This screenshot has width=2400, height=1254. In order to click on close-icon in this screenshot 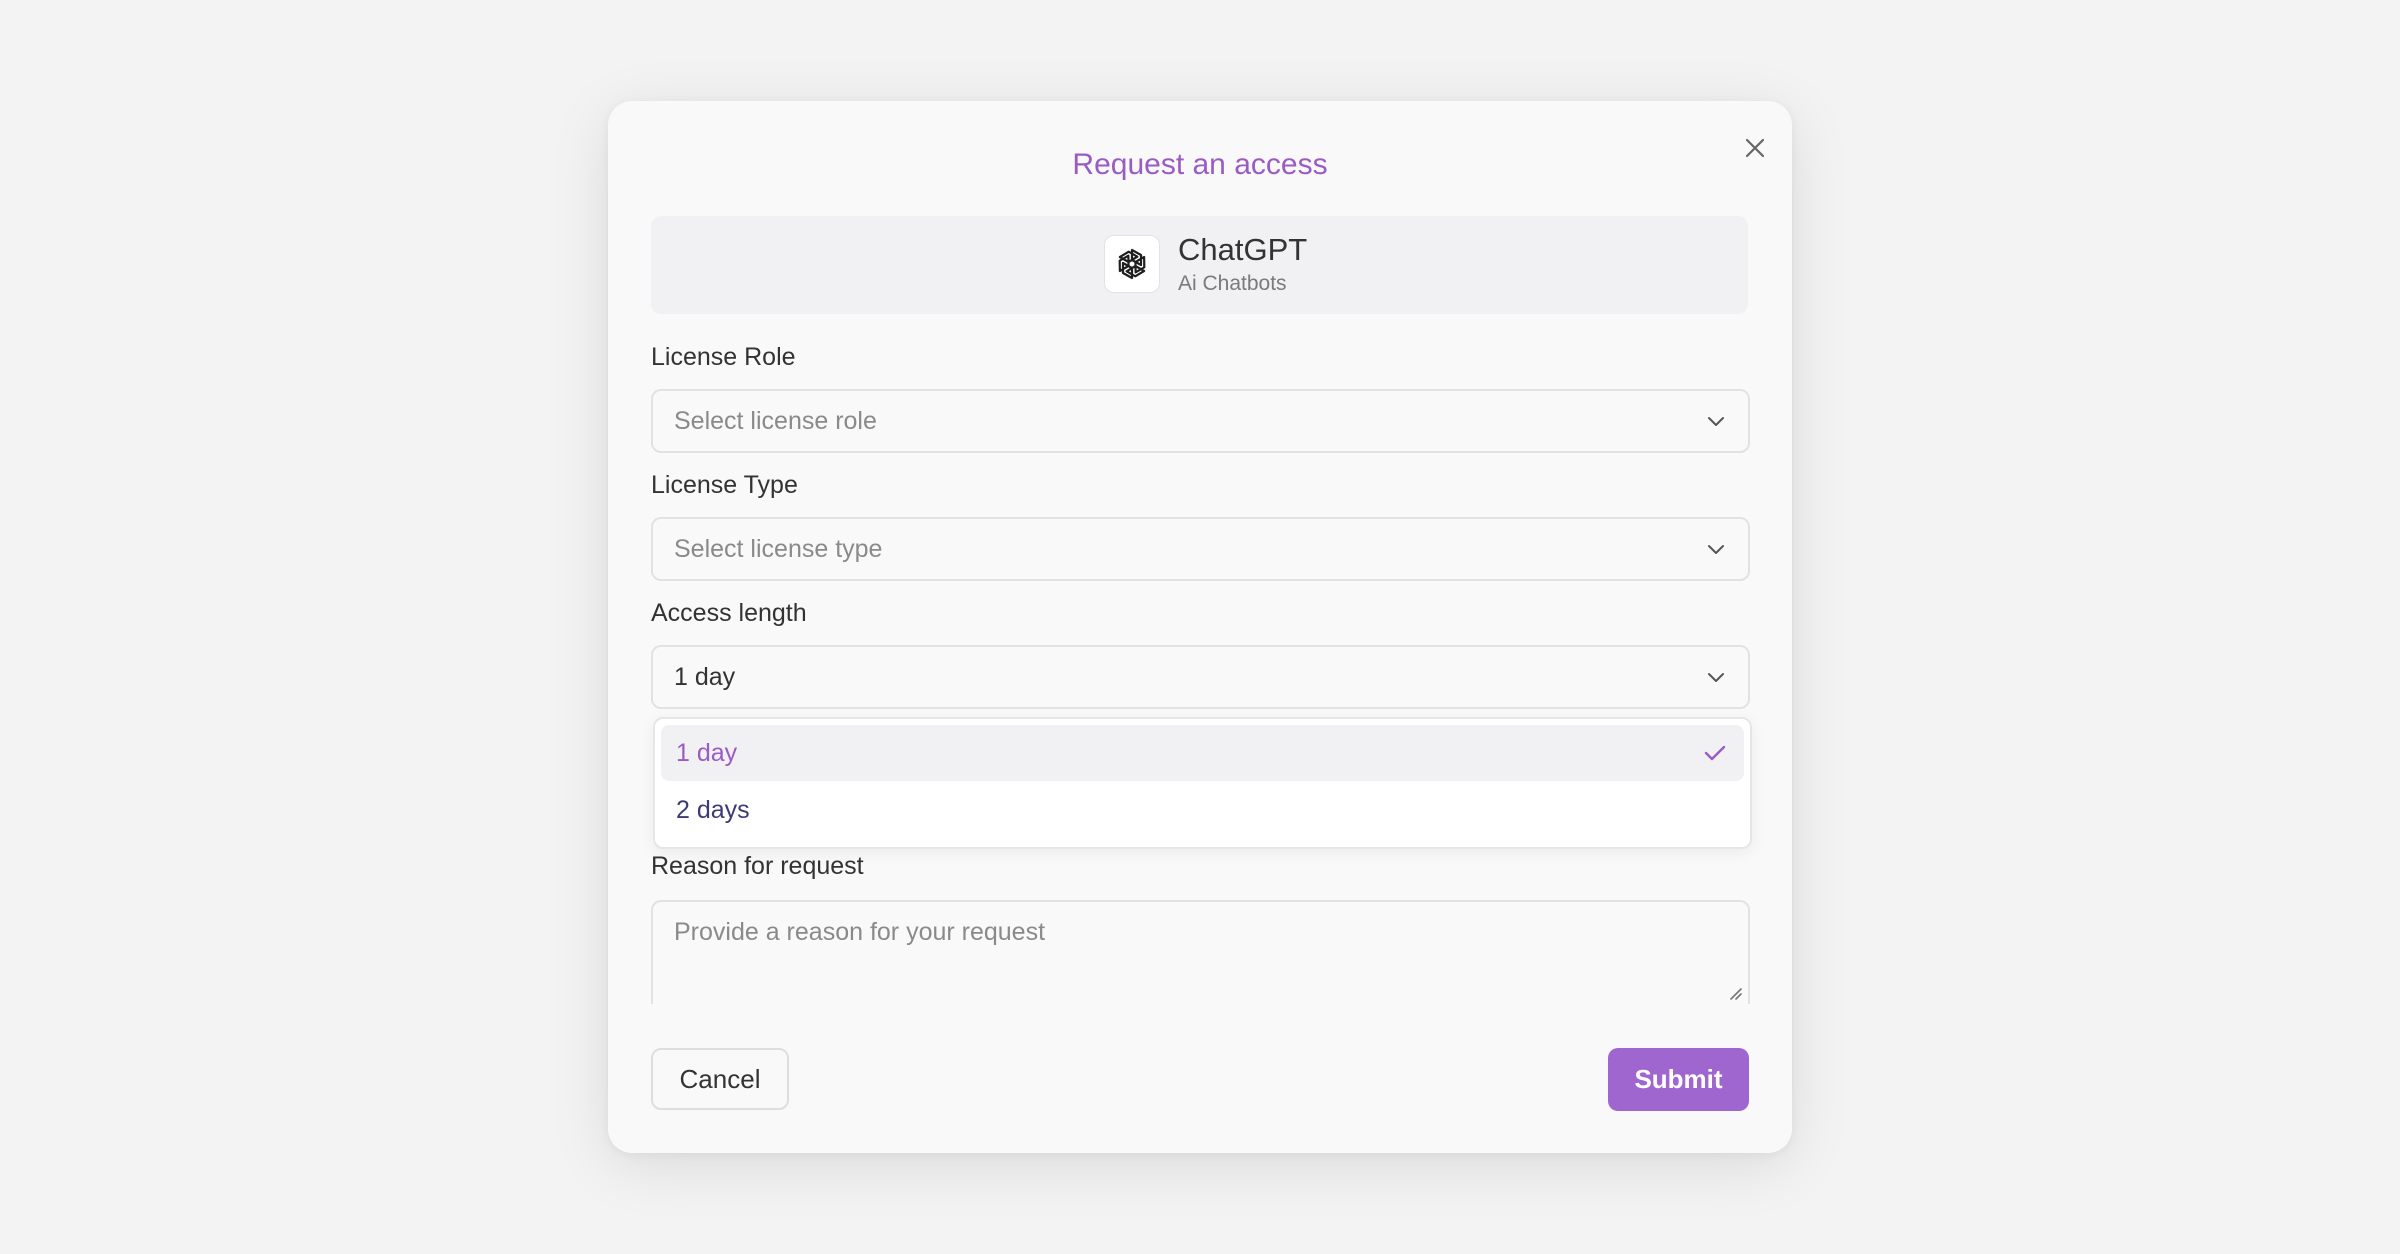, I will do `click(1755, 148)`.